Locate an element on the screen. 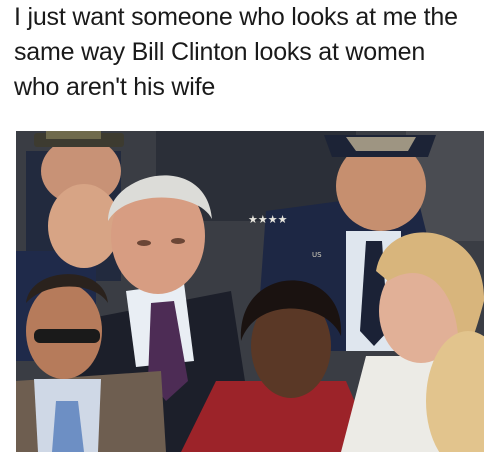  caption-line-3: who aren't his wife is located at coordinates (115, 87).